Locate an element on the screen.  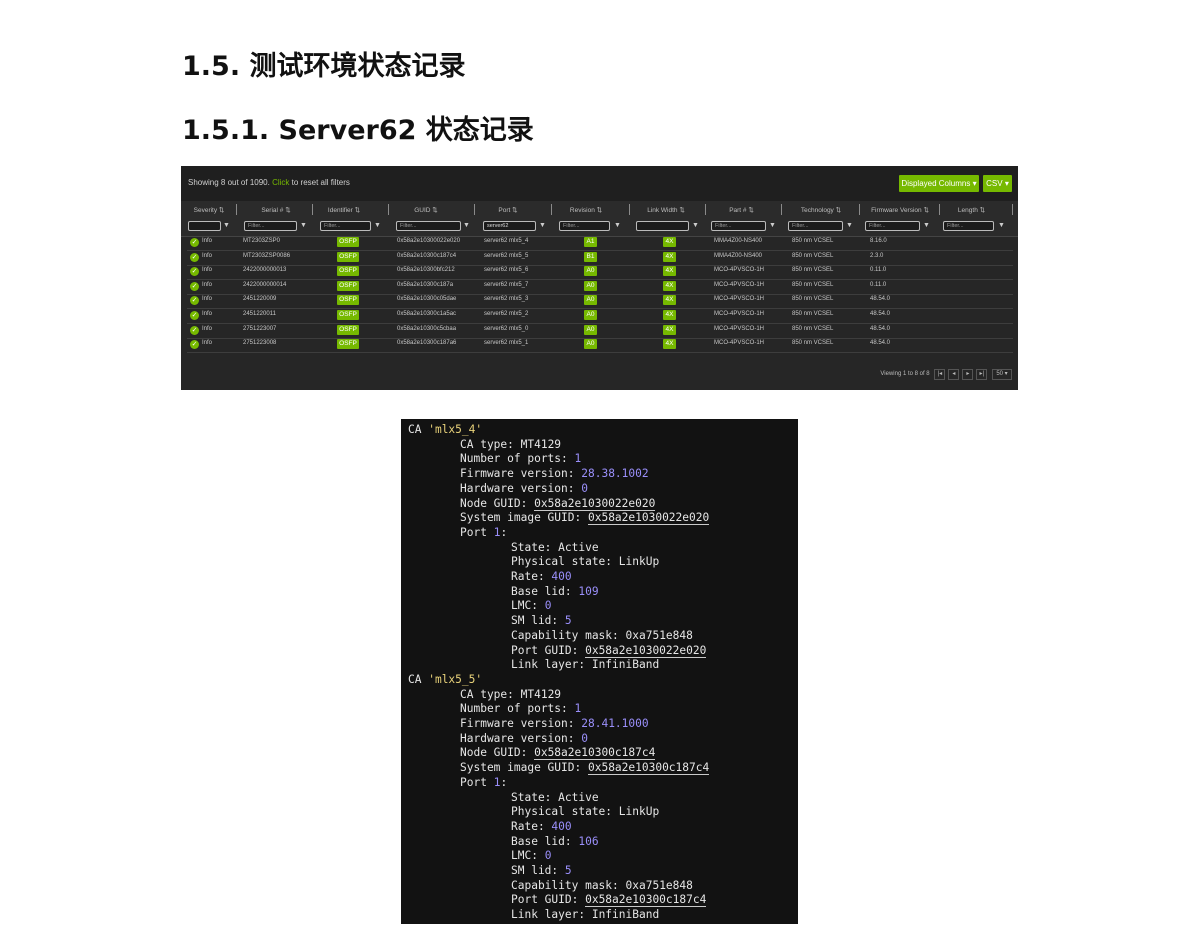
prev-page-icon: ◂ is located at coordinates (954, 374).